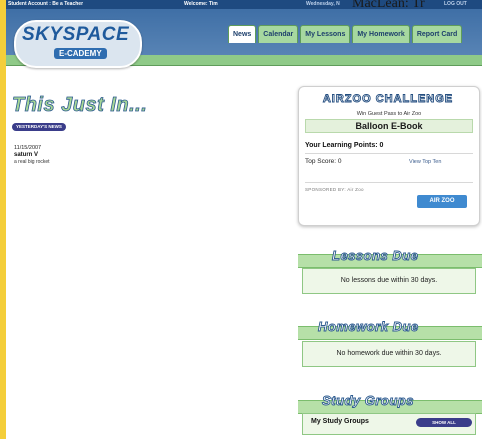 The image size is (482, 439). I want to click on welcome-text: Welcome: Tim, so click(201, 4).